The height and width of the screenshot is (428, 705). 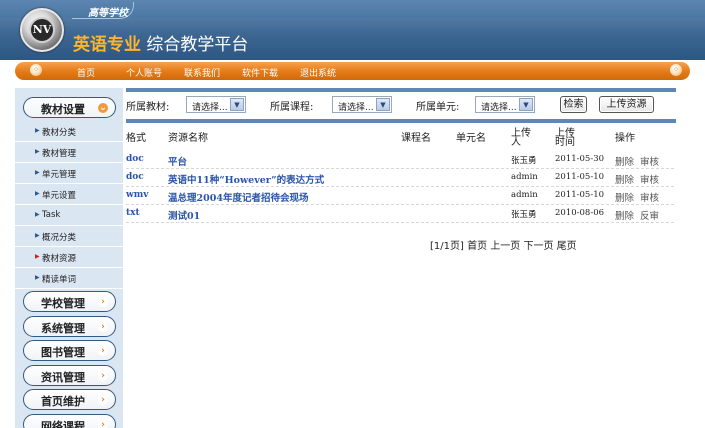 What do you see at coordinates (202, 72) in the screenshot?
I see `nav-contact: 联系我们` at bounding box center [202, 72].